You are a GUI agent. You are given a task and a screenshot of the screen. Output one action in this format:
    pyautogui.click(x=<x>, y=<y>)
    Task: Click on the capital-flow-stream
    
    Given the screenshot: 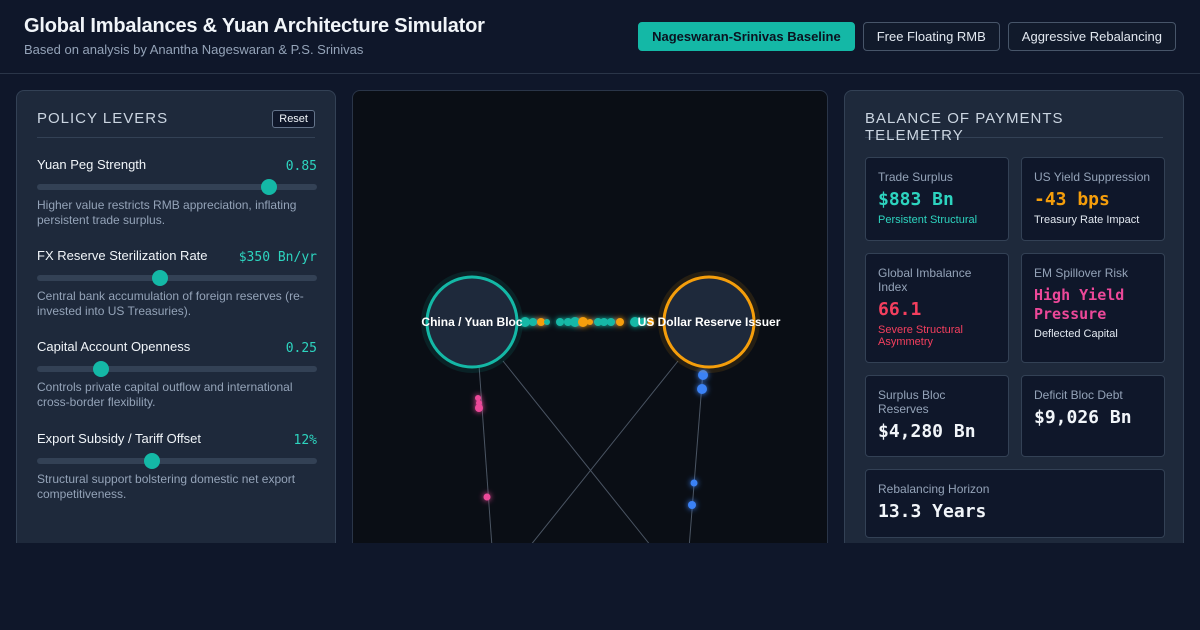 What is the action you would take?
    pyautogui.click(x=587, y=322)
    